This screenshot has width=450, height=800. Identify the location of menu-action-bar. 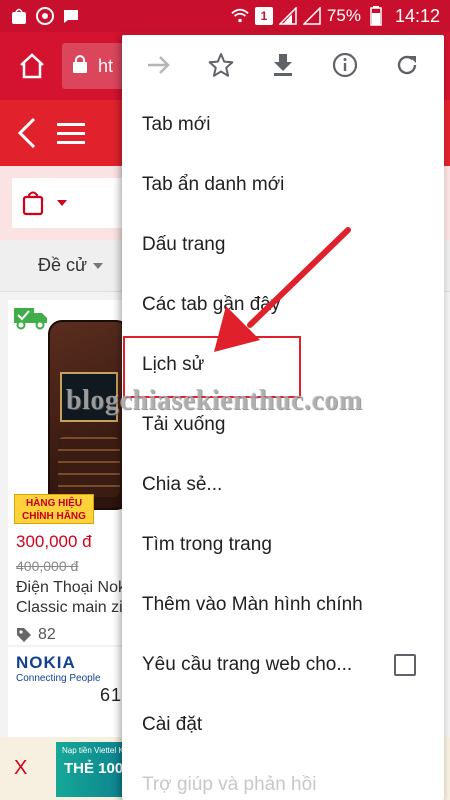
(283, 65).